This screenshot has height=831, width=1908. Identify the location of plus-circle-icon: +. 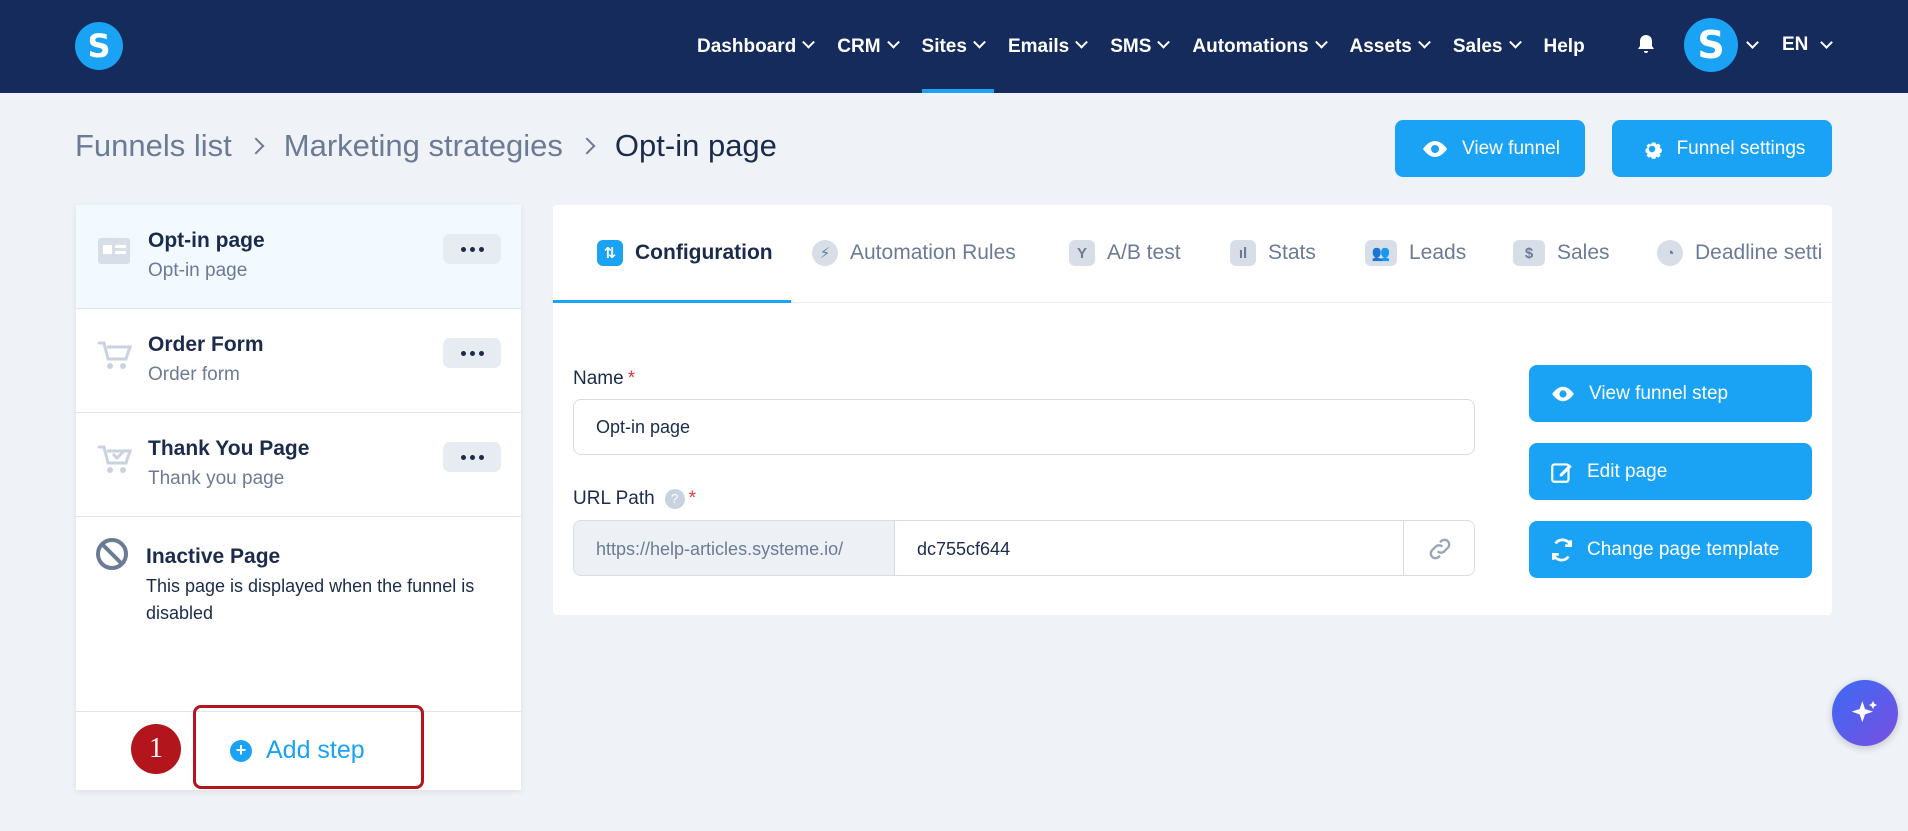
(241, 750).